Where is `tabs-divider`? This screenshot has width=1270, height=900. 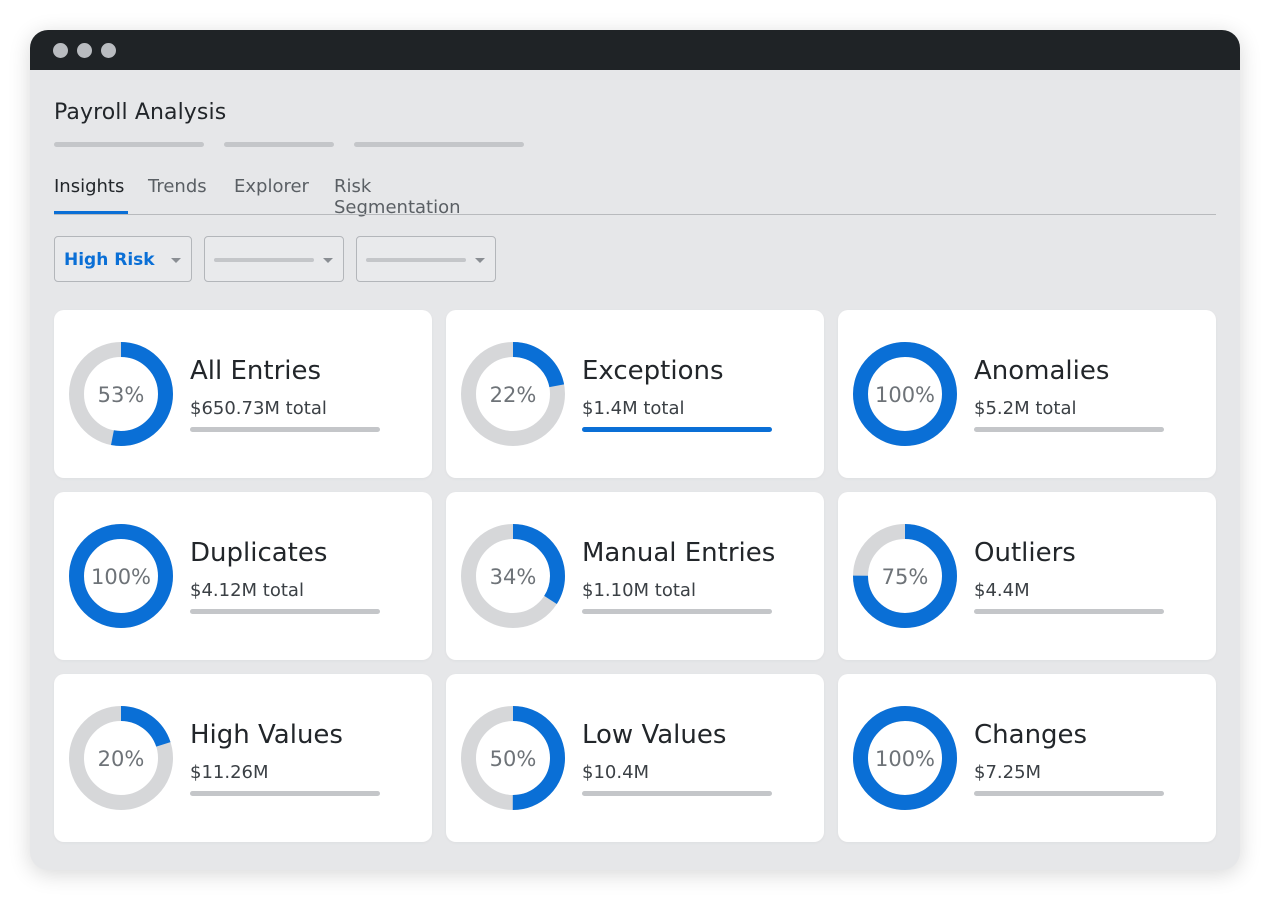 tabs-divider is located at coordinates (635, 214).